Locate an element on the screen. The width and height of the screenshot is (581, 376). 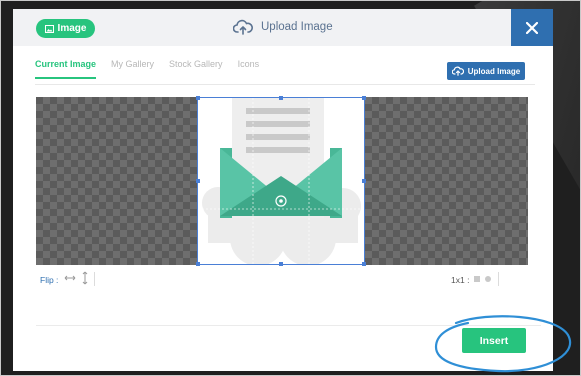
upload-image-button: Upload Image is located at coordinates (486, 71).